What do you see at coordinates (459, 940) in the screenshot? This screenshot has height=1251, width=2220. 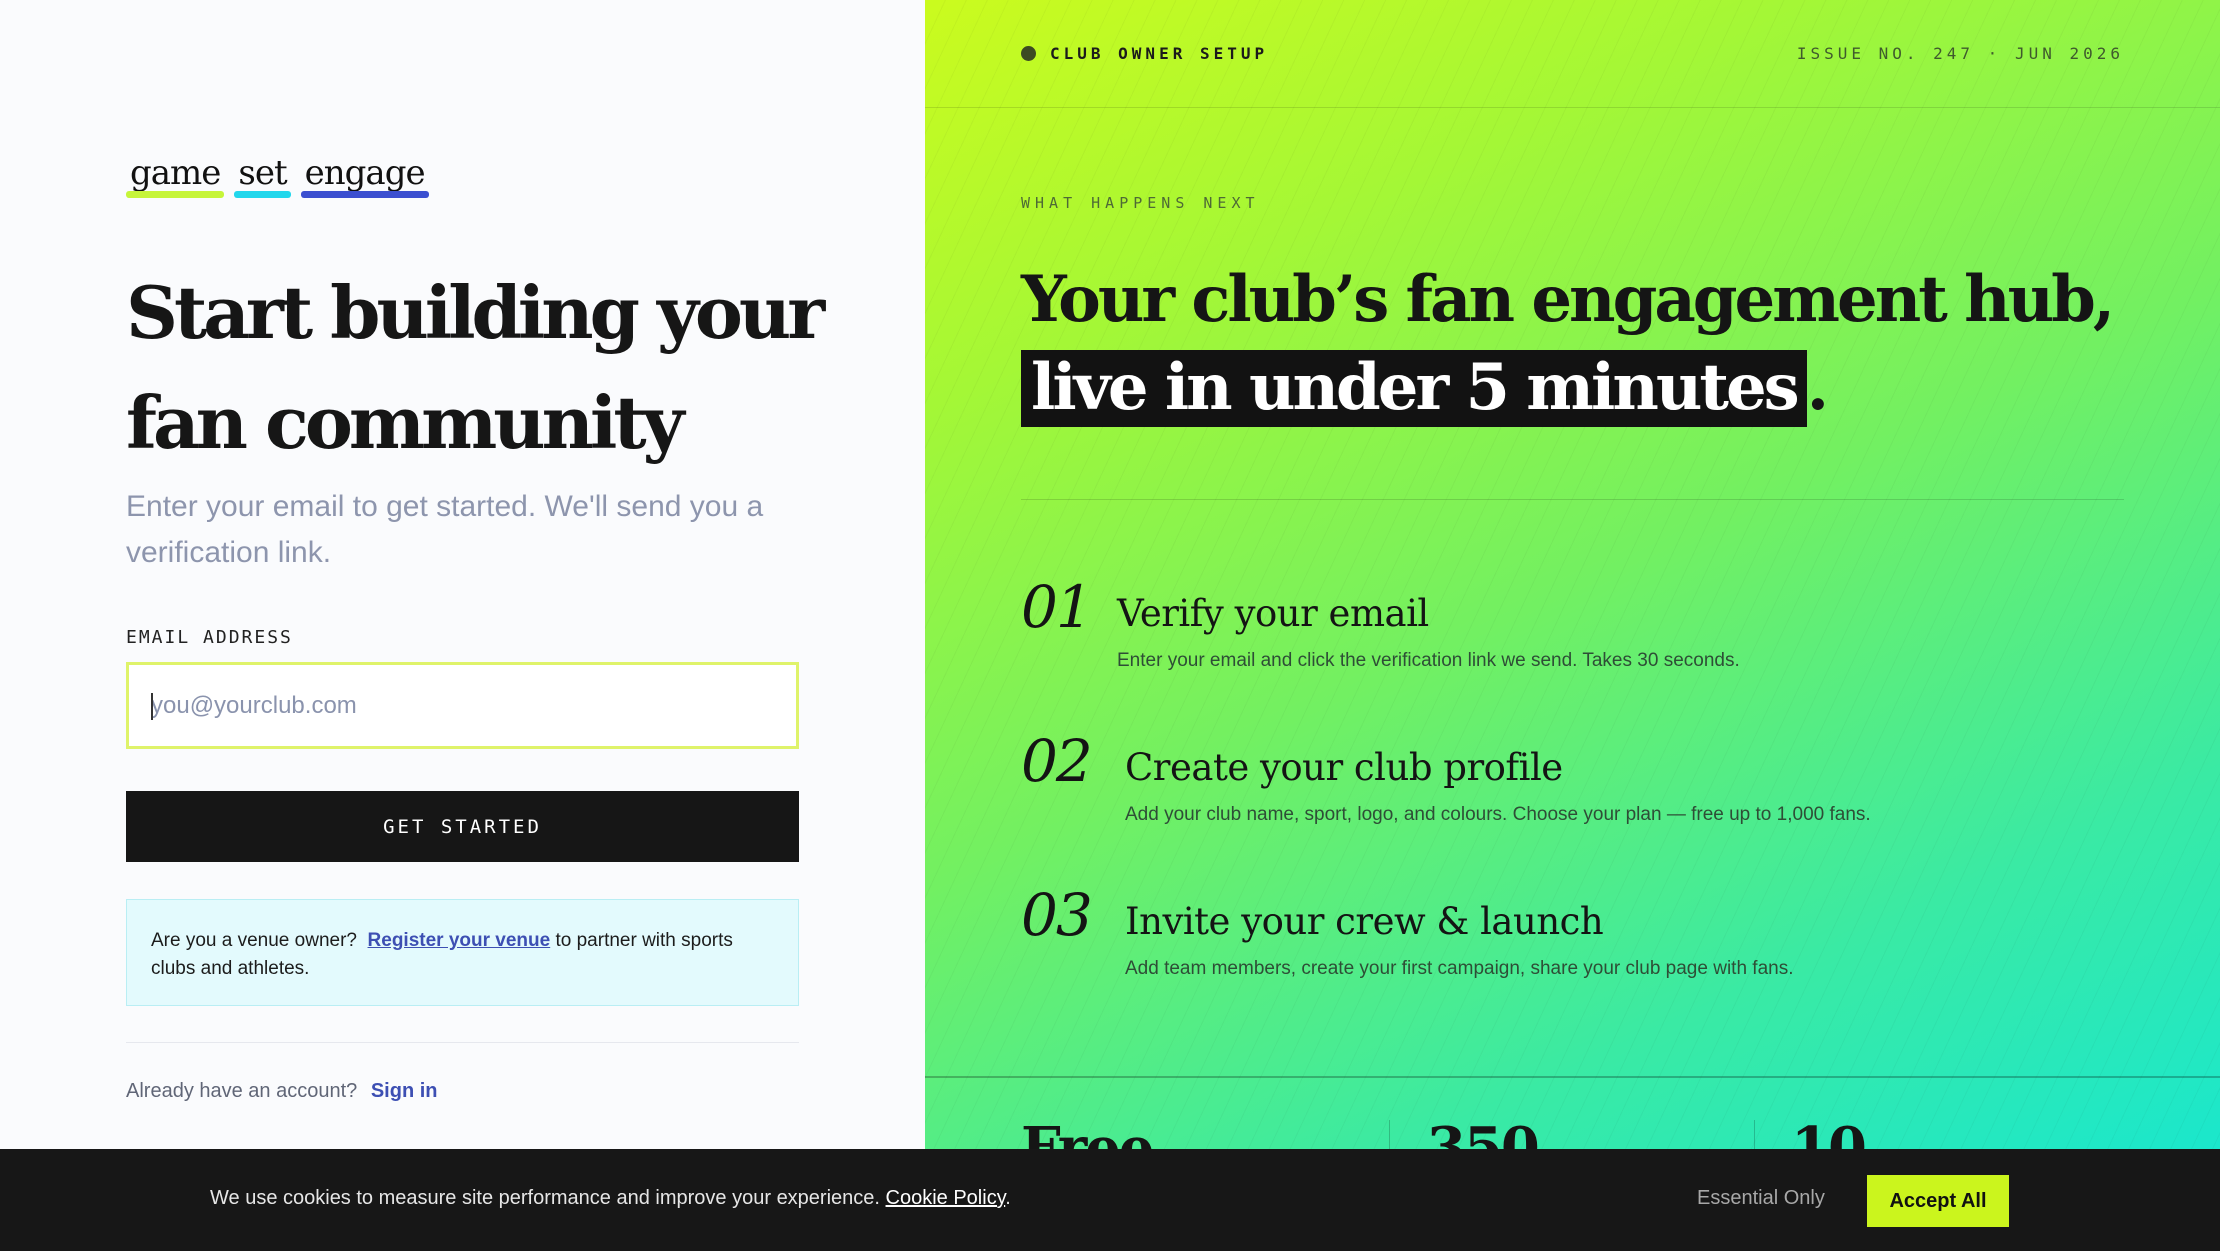 I see `register-venue-link: Register your venue` at bounding box center [459, 940].